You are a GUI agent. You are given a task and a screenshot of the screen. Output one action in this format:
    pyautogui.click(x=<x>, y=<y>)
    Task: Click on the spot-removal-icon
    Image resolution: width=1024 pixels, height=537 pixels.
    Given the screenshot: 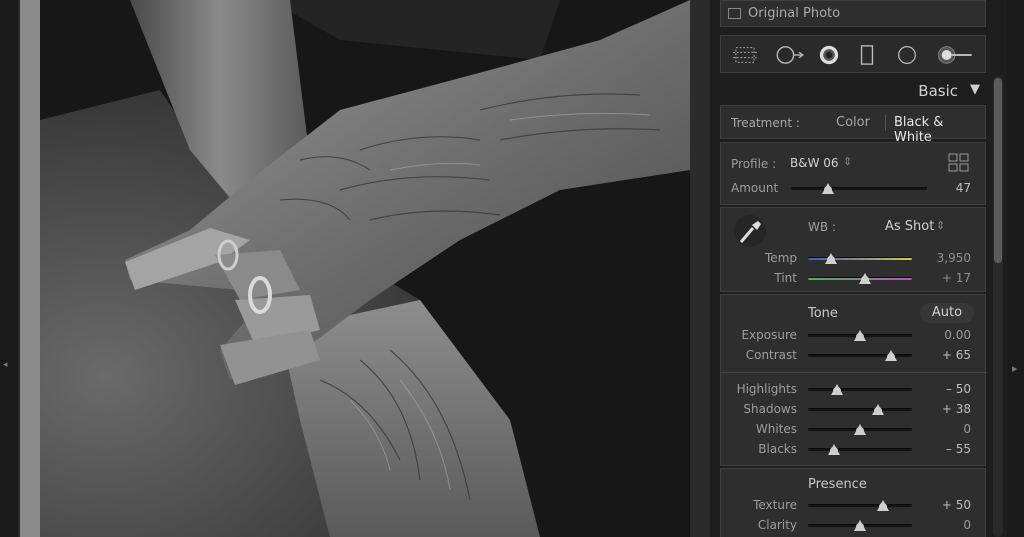 What is the action you would take?
    pyautogui.click(x=790, y=55)
    